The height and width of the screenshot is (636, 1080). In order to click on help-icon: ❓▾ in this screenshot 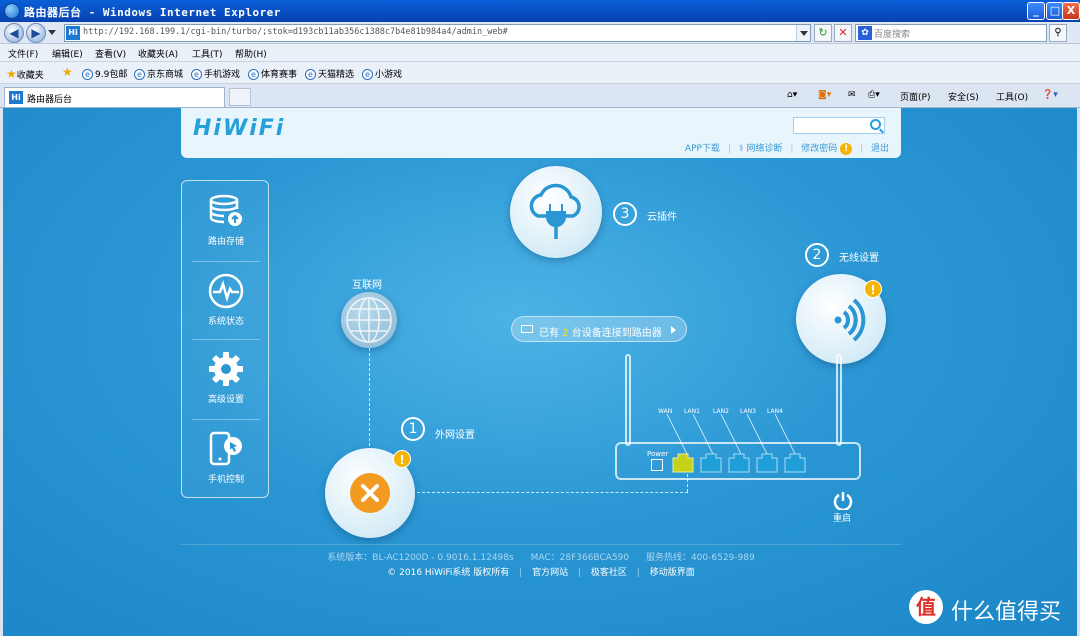, I will do `click(1050, 95)`.